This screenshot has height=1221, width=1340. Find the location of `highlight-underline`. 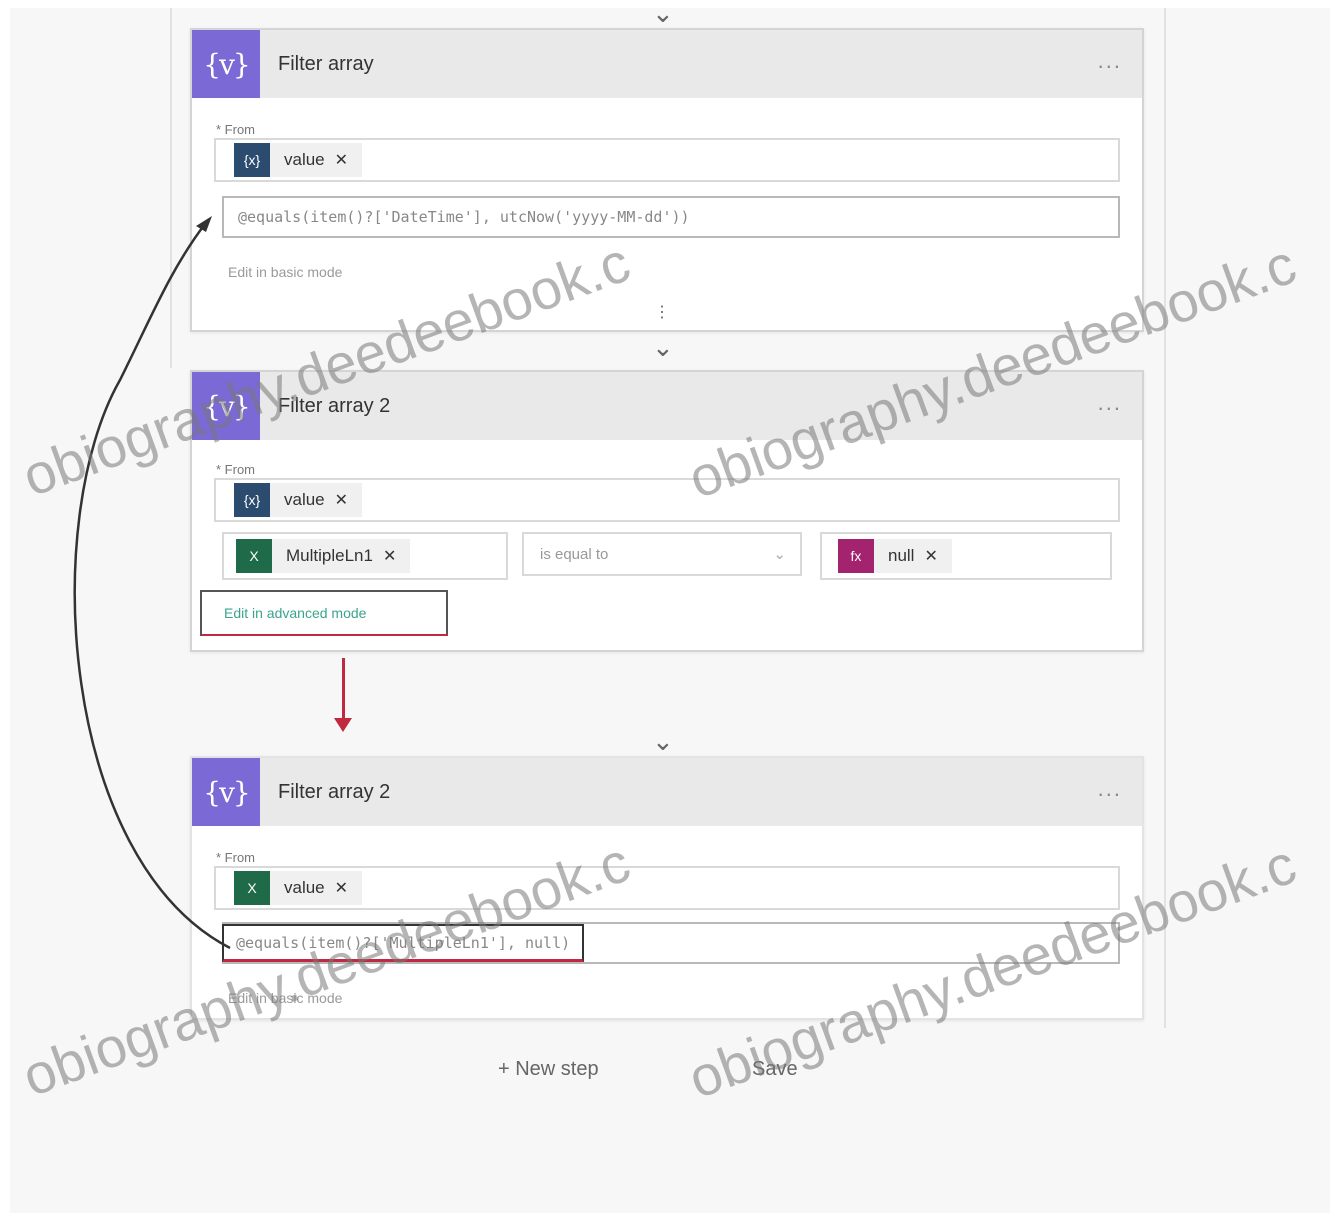

highlight-underline is located at coordinates (325, 635).